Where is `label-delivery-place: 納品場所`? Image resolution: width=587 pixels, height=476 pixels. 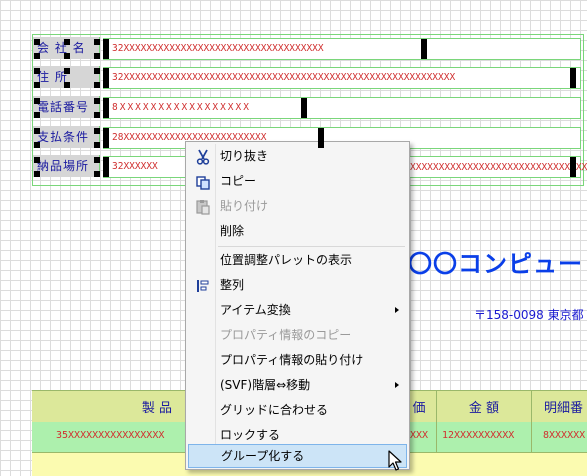 label-delivery-place: 納品場所 is located at coordinates (66, 166).